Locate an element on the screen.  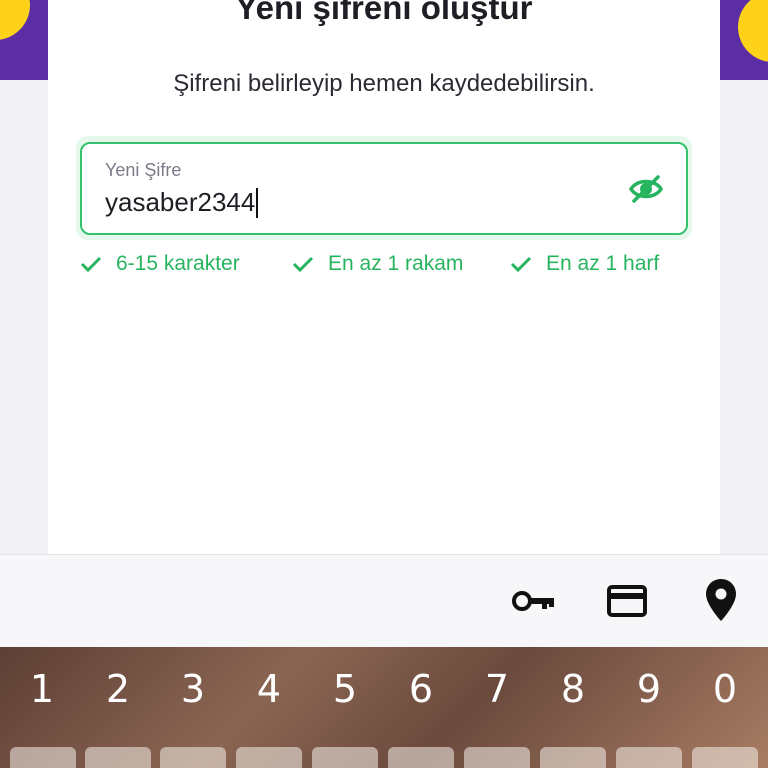
rule-digit: En az 1 rakam is located at coordinates (377, 264).